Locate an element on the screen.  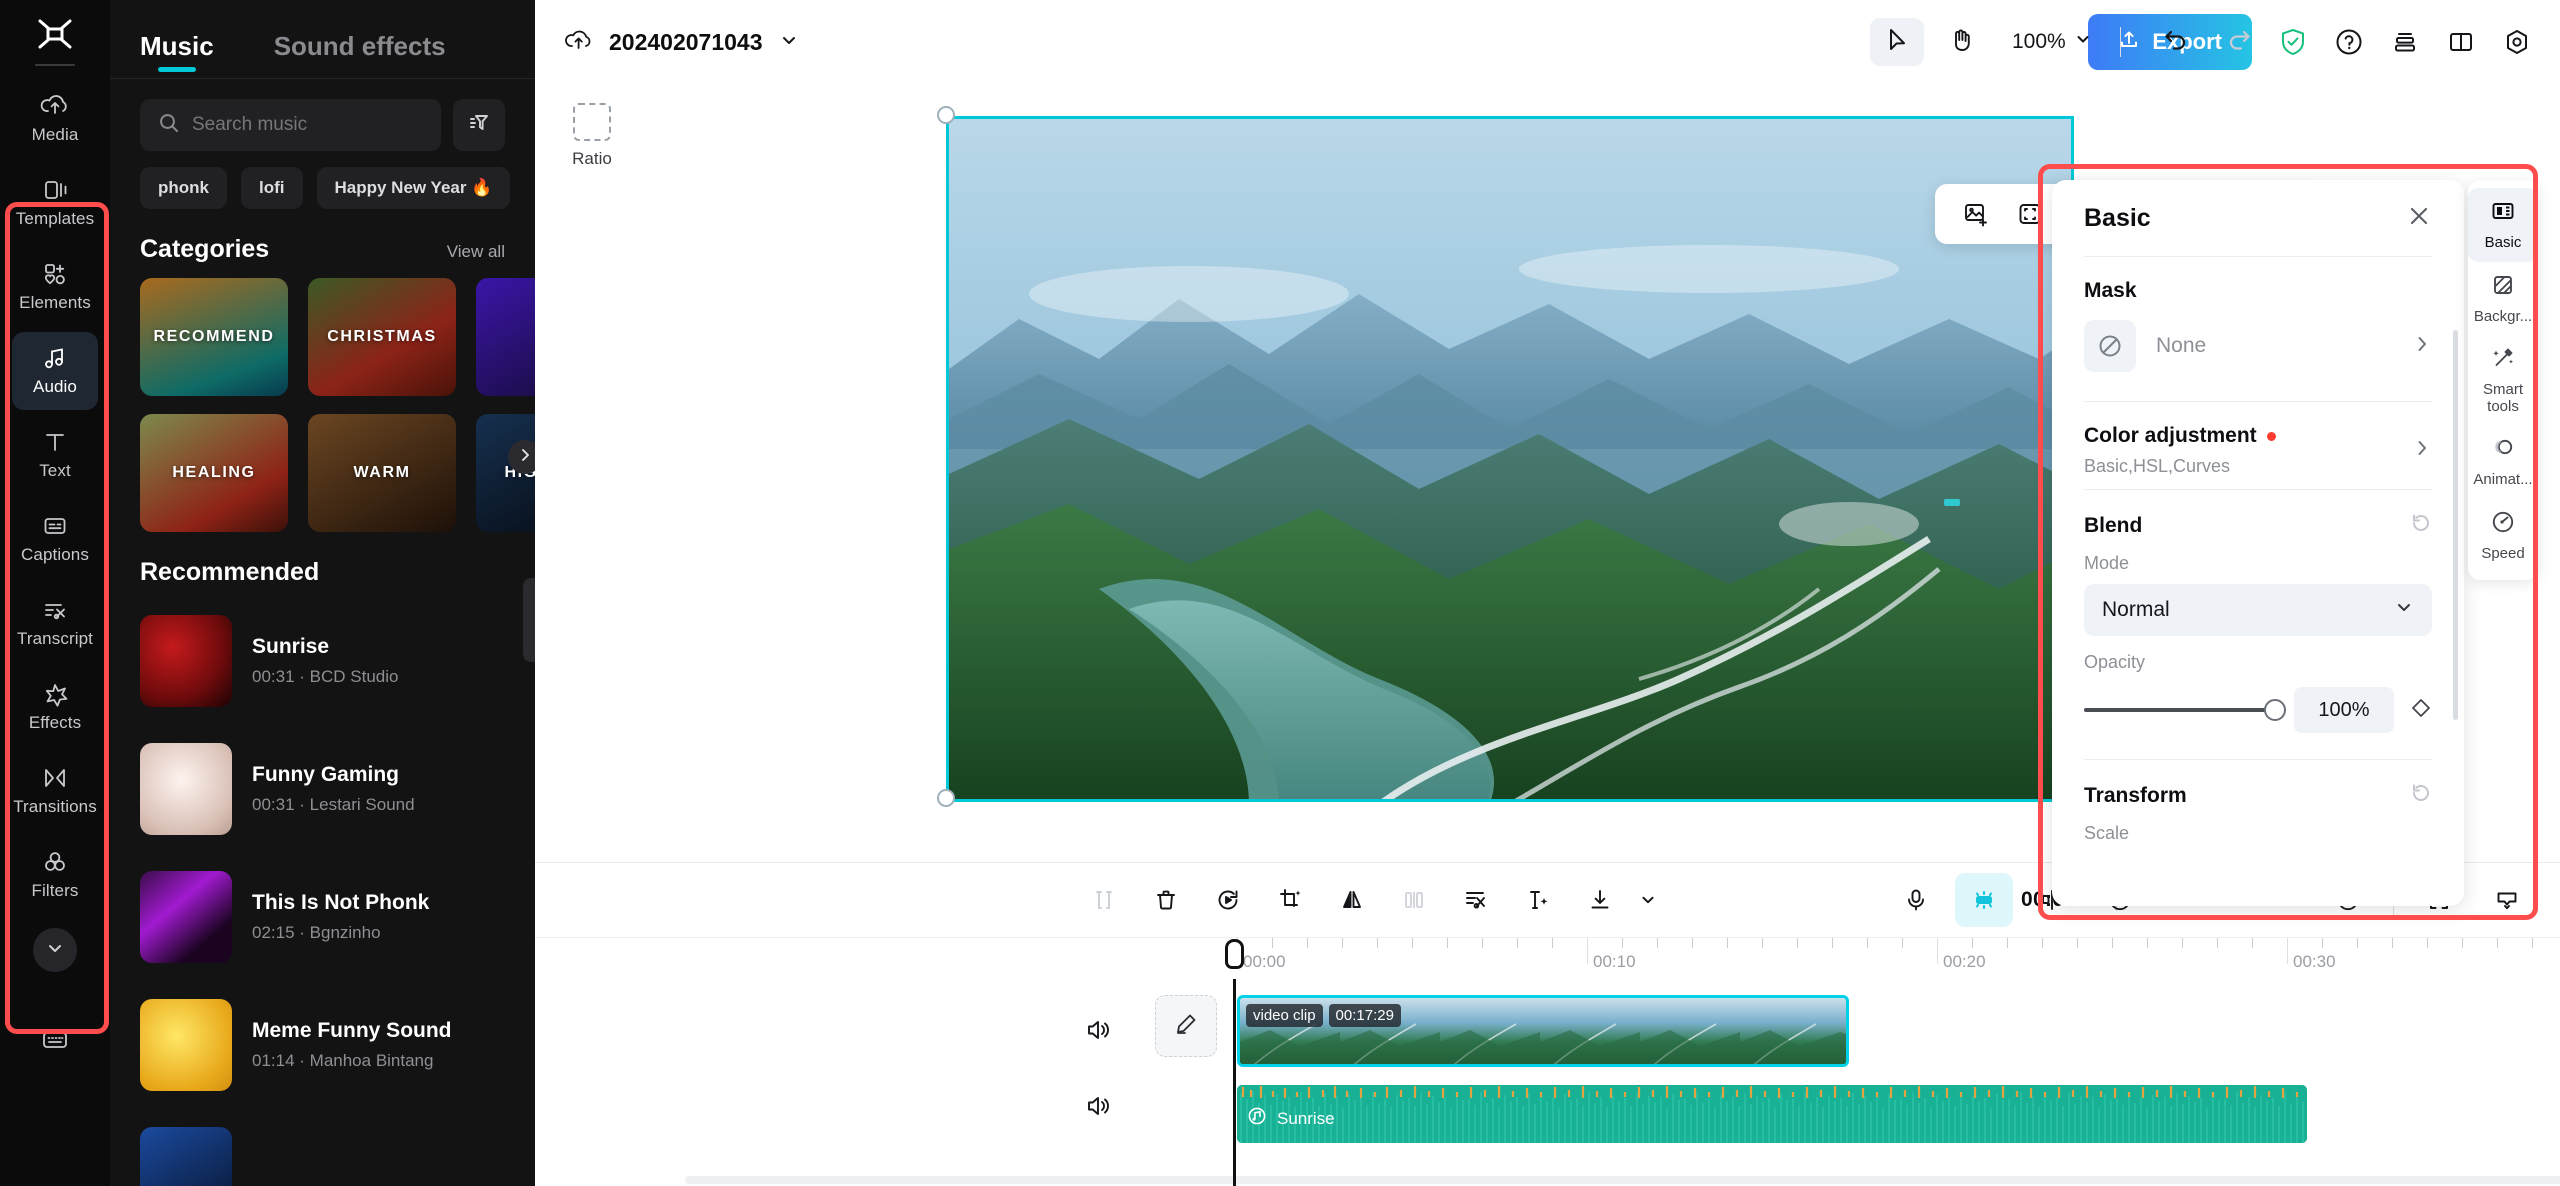
properties-header: Basic is located at coordinates (2258, 218).